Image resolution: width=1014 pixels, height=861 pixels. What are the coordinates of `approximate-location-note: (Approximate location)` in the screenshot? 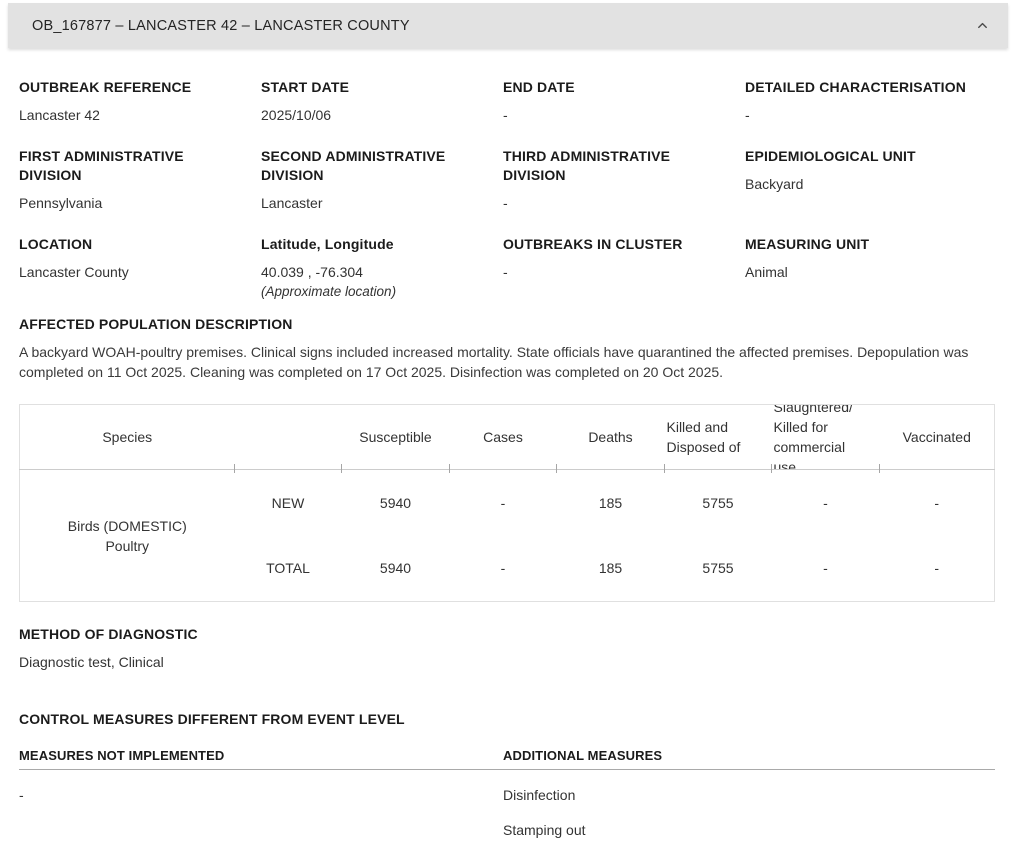 It's located at (329, 291).